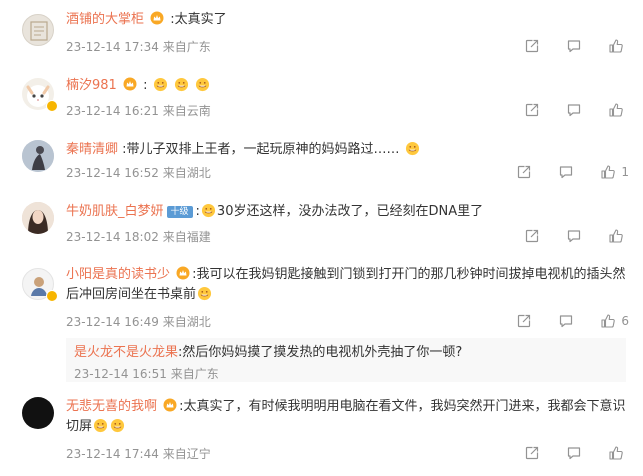 The width and height of the screenshot is (643, 476). Describe the element at coordinates (186, 454) in the screenshot. I see `location: 来自辽宁` at that location.